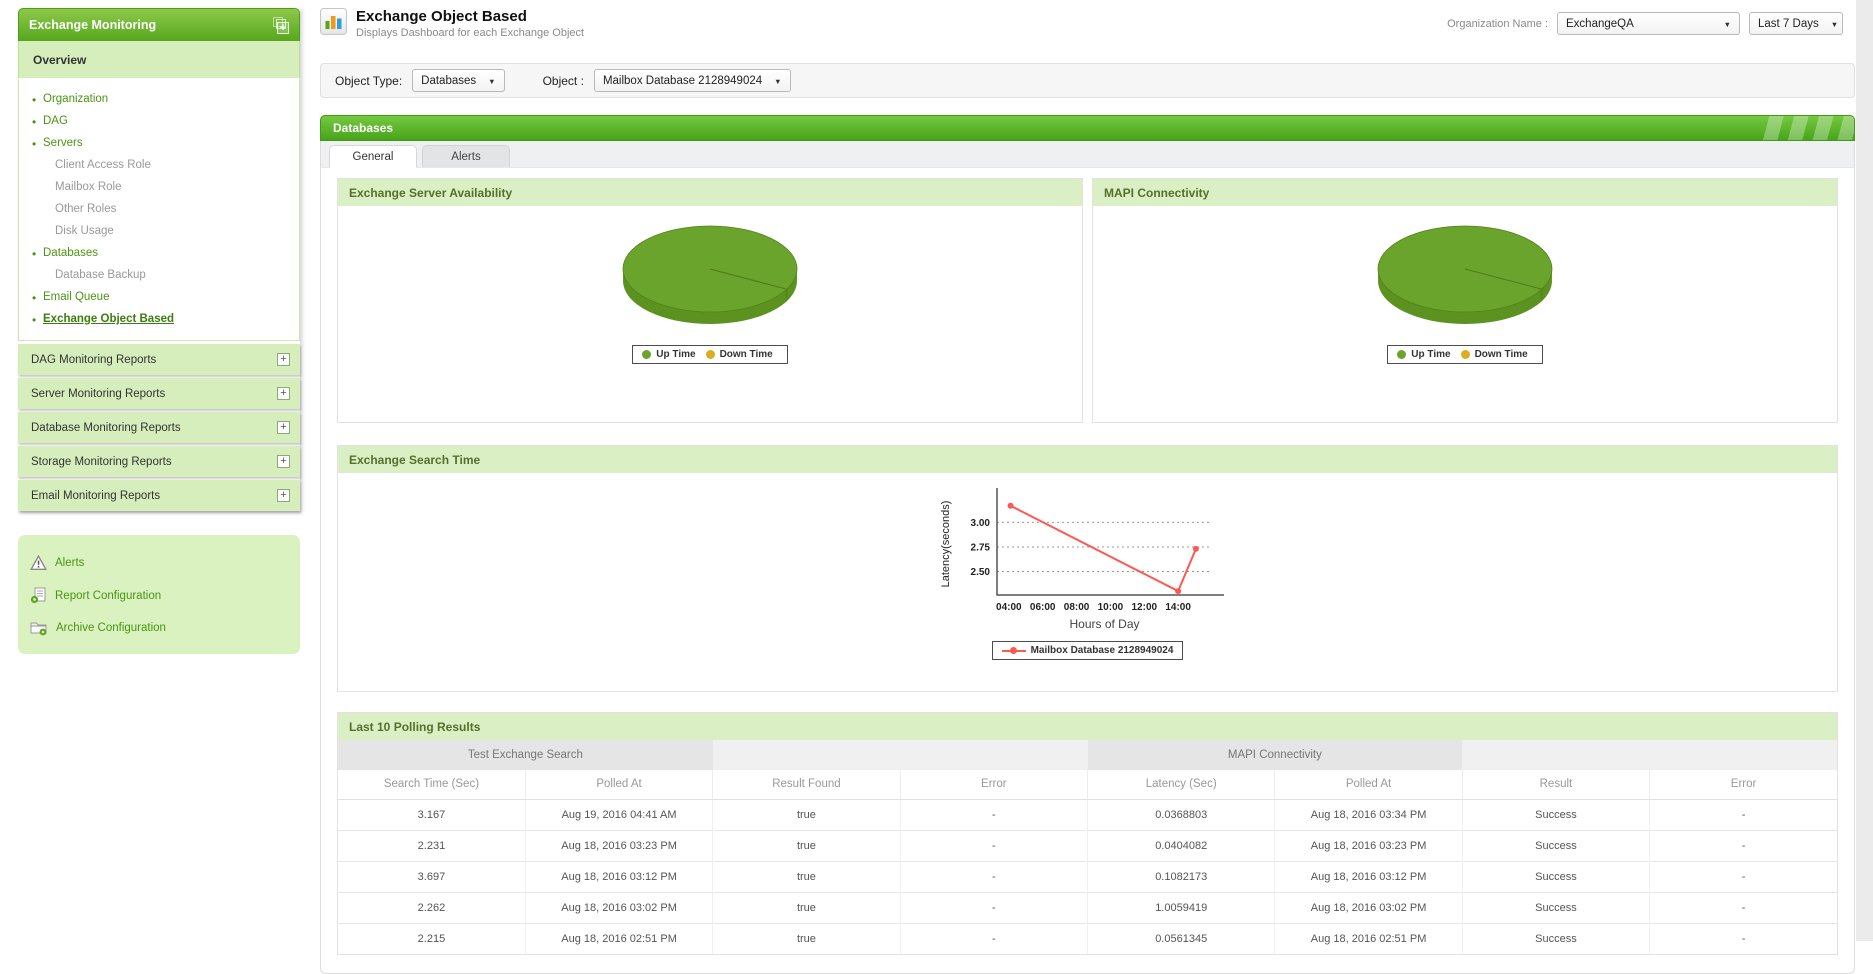 This screenshot has height=974, width=1873. Describe the element at coordinates (1180, 938) in the screenshot. I see `table-cell: 0.0561345` at that location.